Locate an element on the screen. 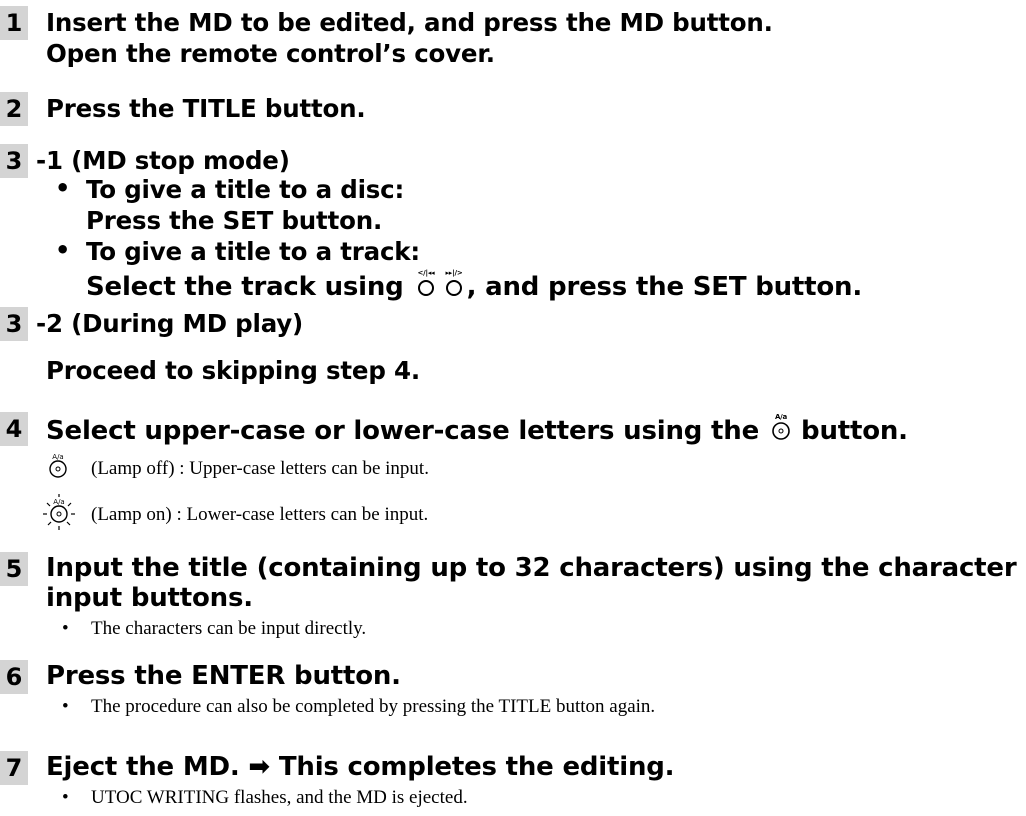 Image resolution: width=1026 pixels, height=816 pixels. step-number: 2 is located at coordinates (14, 109).